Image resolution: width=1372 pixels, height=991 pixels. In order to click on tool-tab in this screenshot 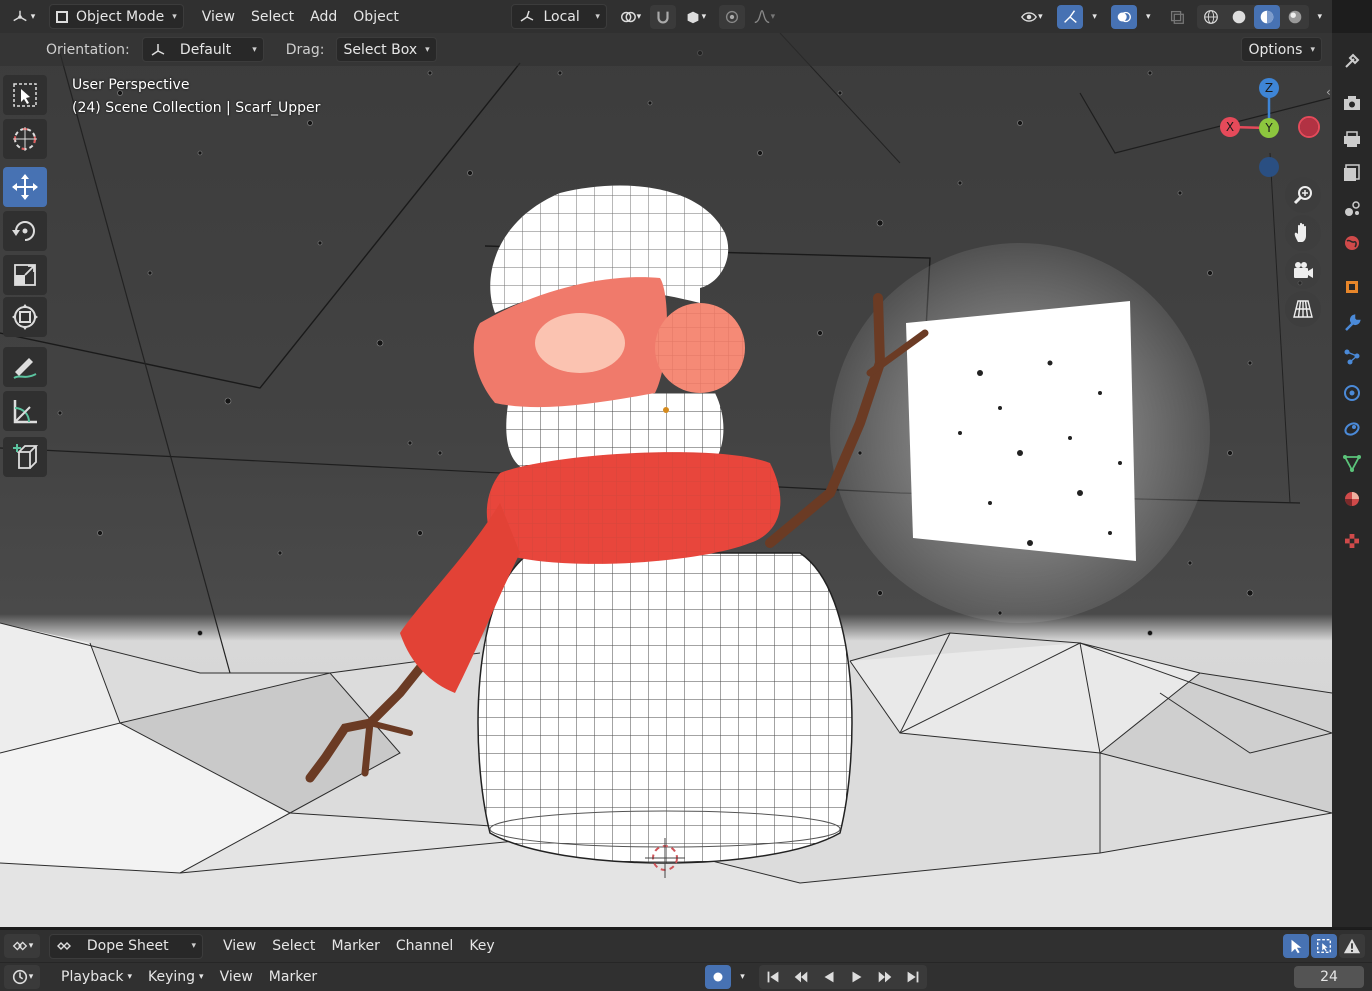, I will do `click(1352, 61)`.